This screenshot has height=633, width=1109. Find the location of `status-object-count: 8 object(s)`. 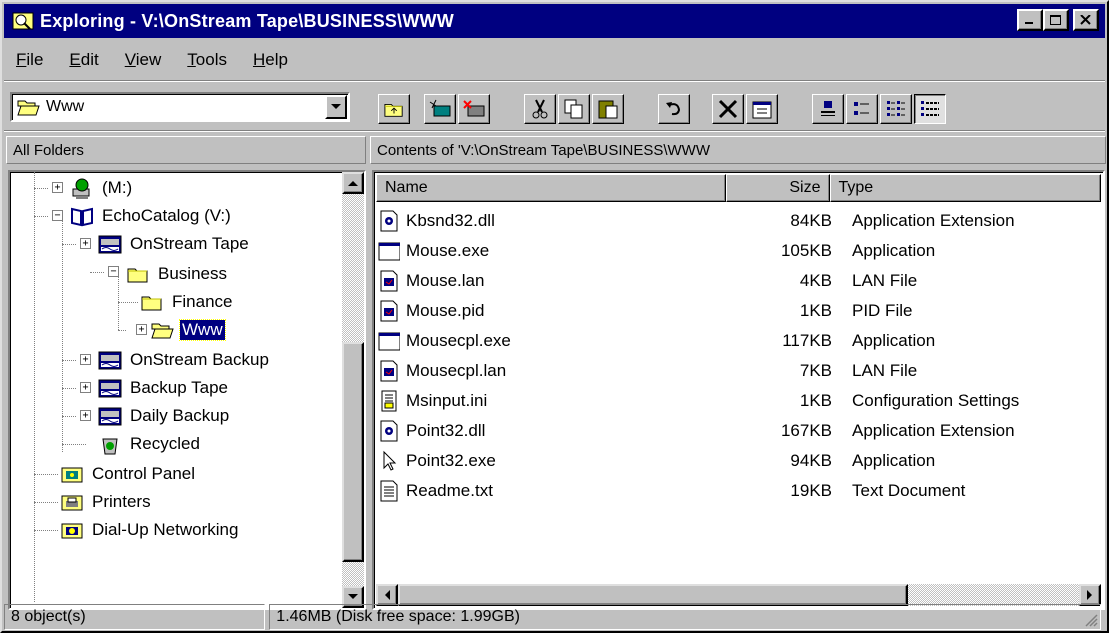

status-object-count: 8 object(s) is located at coordinates (135, 617).